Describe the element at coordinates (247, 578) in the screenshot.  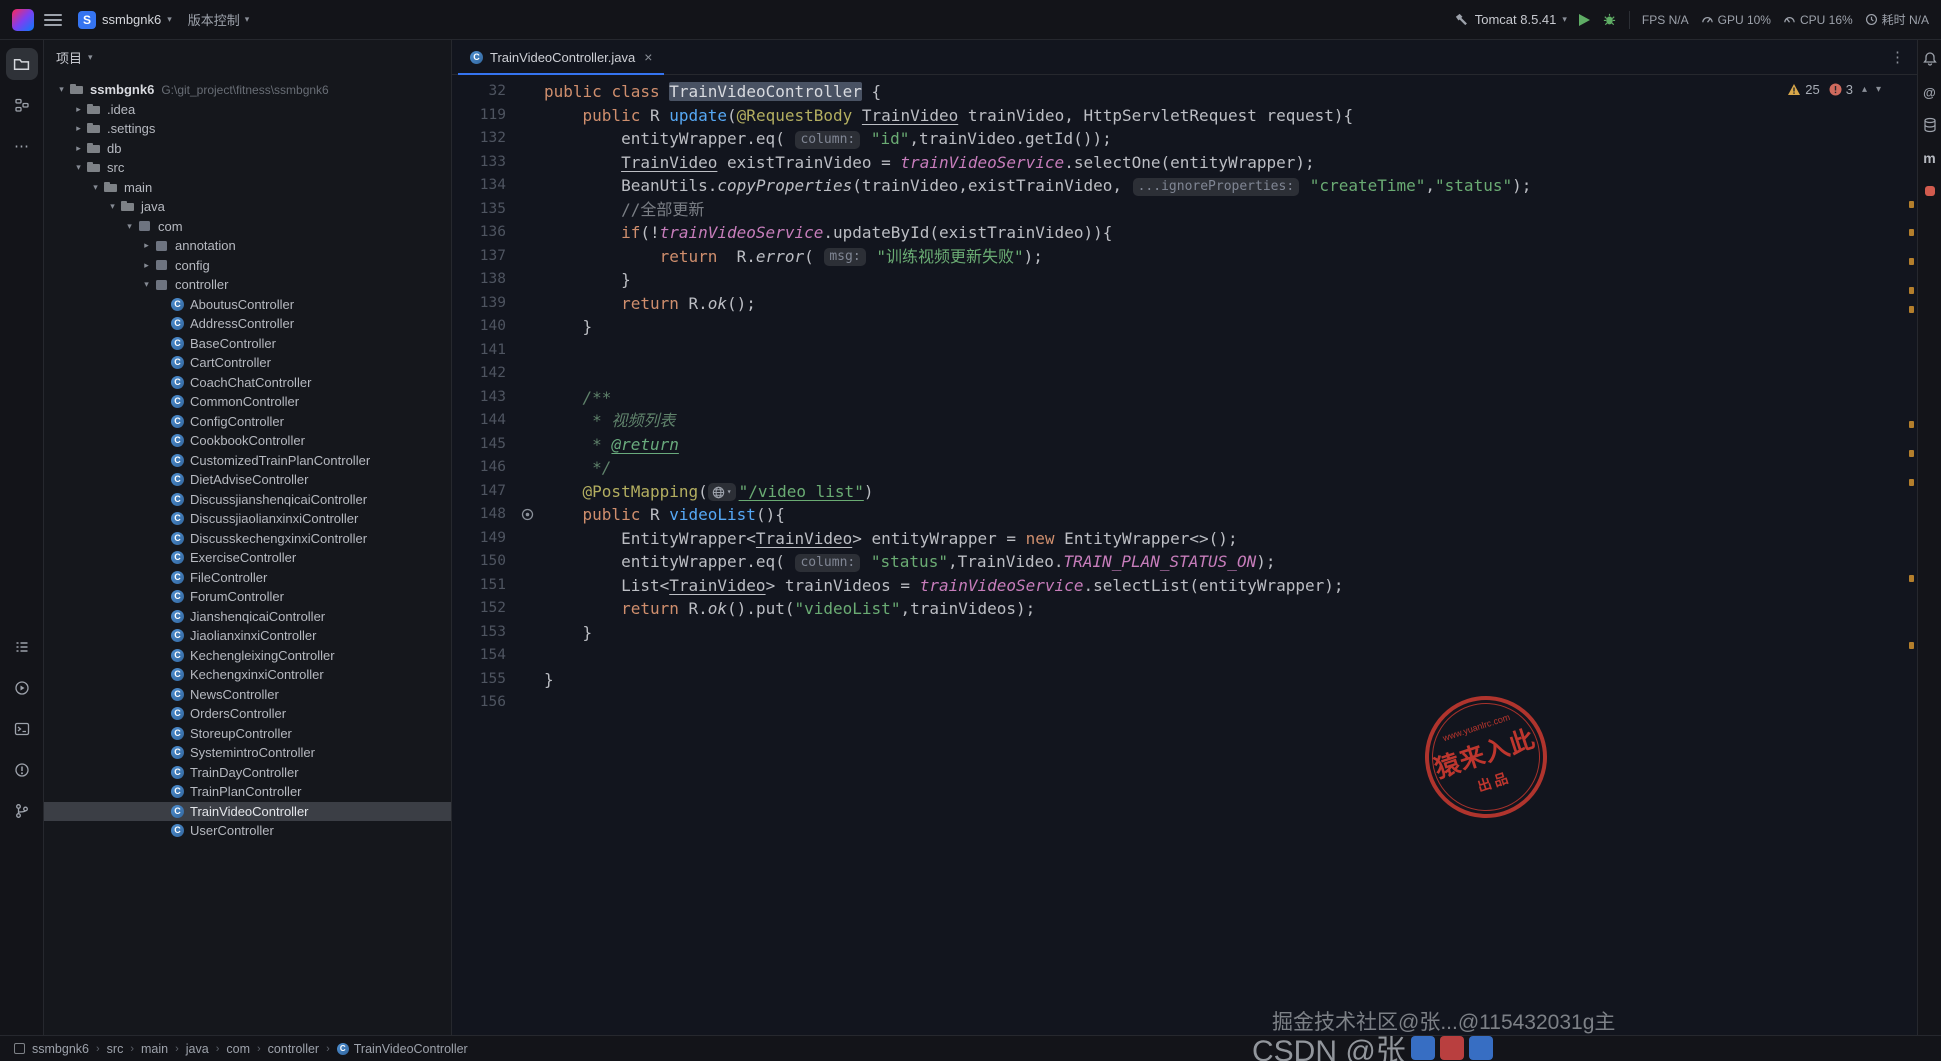
I see `tree-item-FileController: C FileController` at that location.